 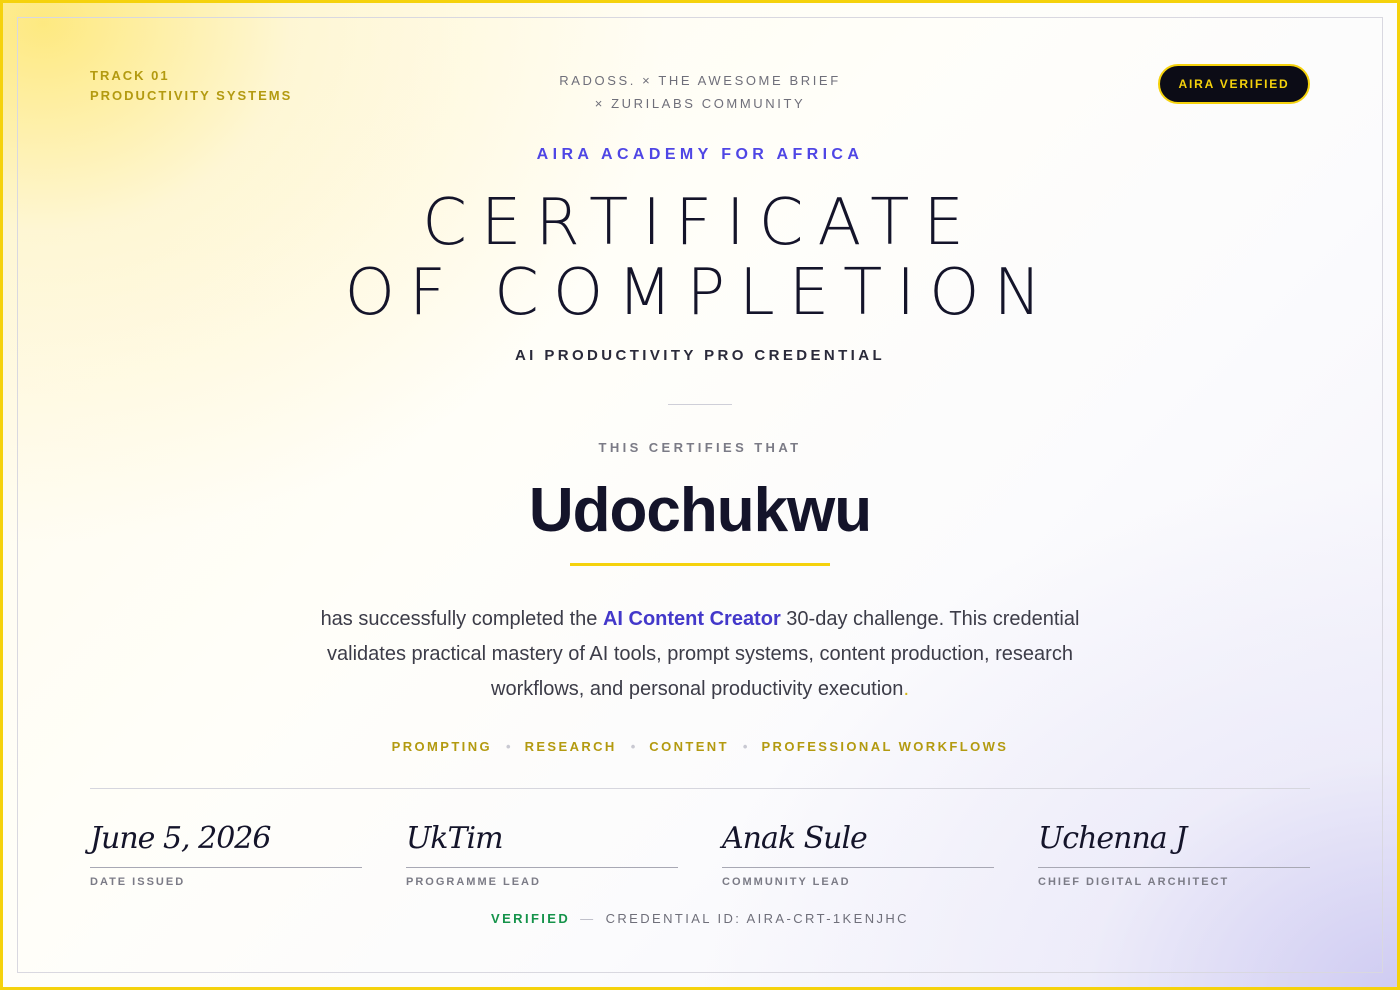 What do you see at coordinates (700, 404) in the screenshot?
I see `title-divider` at bounding box center [700, 404].